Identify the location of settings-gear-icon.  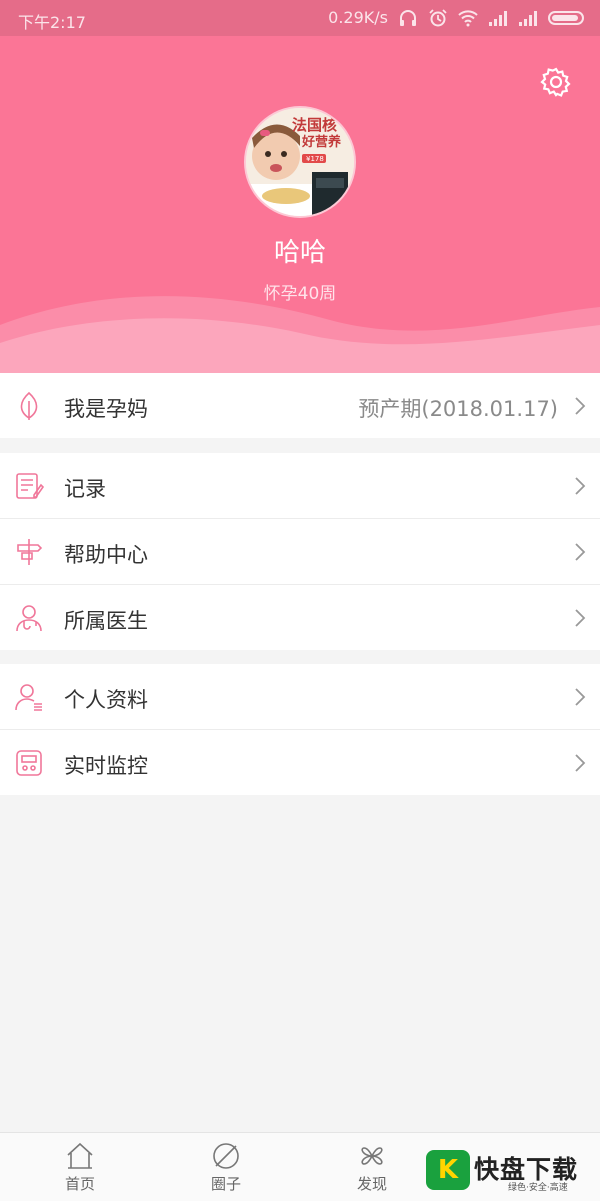
(556, 82).